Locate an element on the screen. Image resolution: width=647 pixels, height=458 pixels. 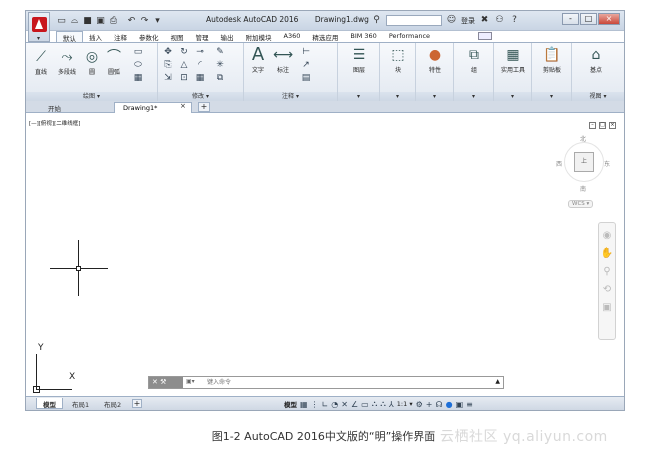
rectangle-icon: ▭ is located at coordinates (138, 52).